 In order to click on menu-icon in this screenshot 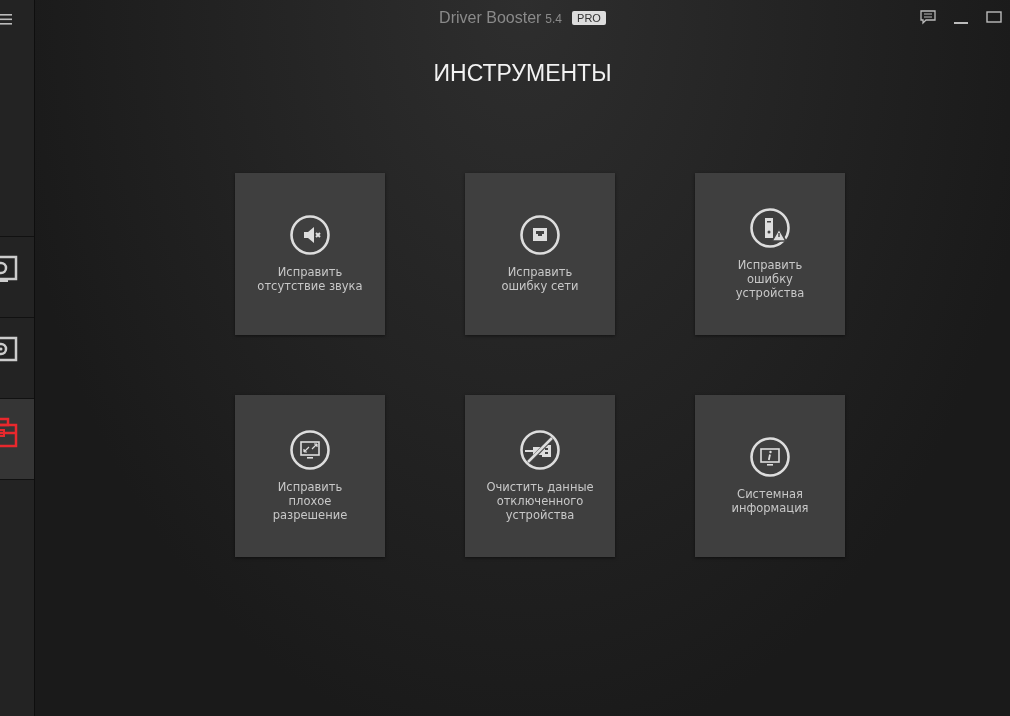, I will do `click(7, 19)`.